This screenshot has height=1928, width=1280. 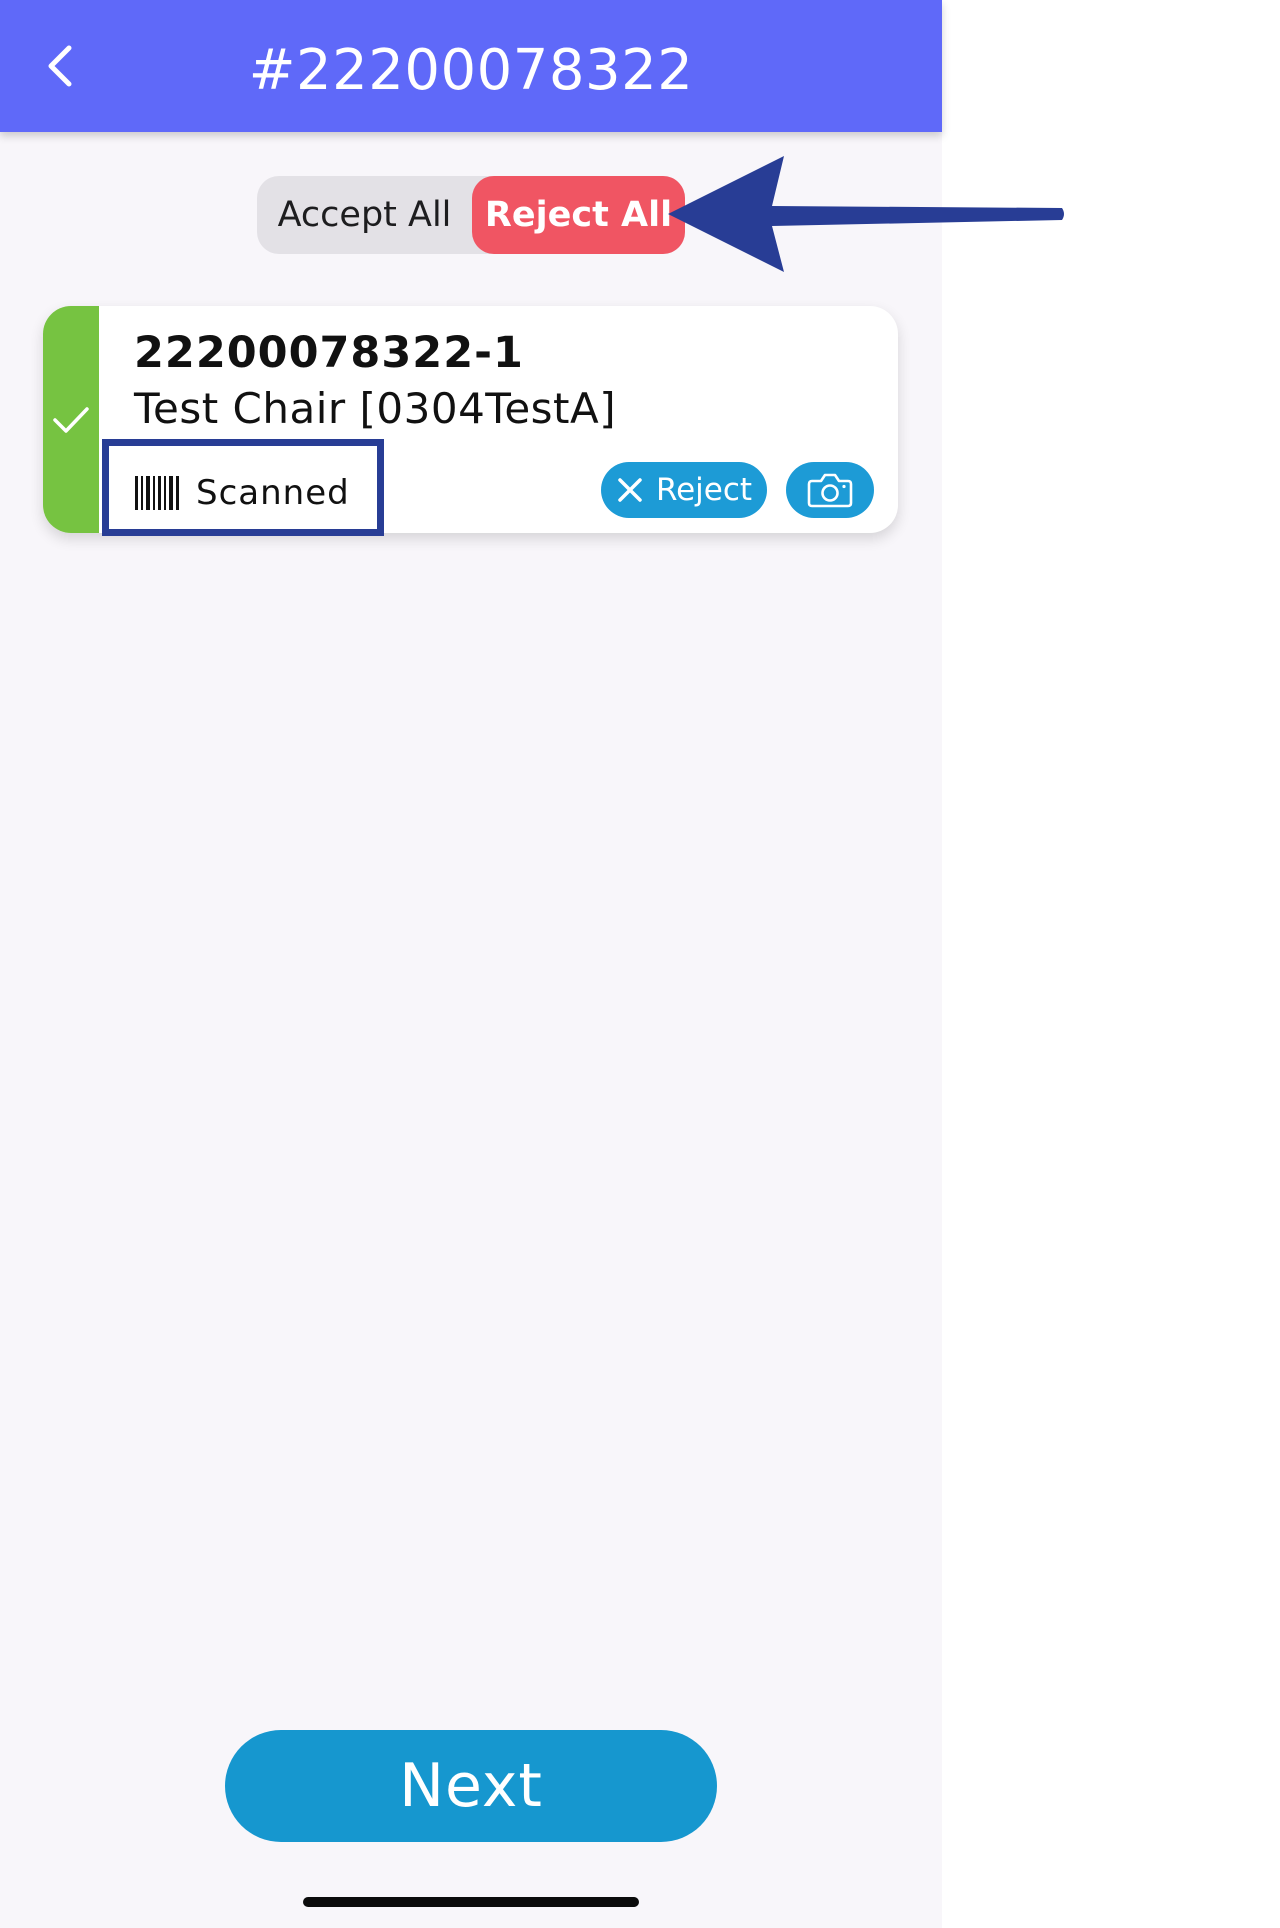 I want to click on accept-all-button: Accept All, so click(x=364, y=215).